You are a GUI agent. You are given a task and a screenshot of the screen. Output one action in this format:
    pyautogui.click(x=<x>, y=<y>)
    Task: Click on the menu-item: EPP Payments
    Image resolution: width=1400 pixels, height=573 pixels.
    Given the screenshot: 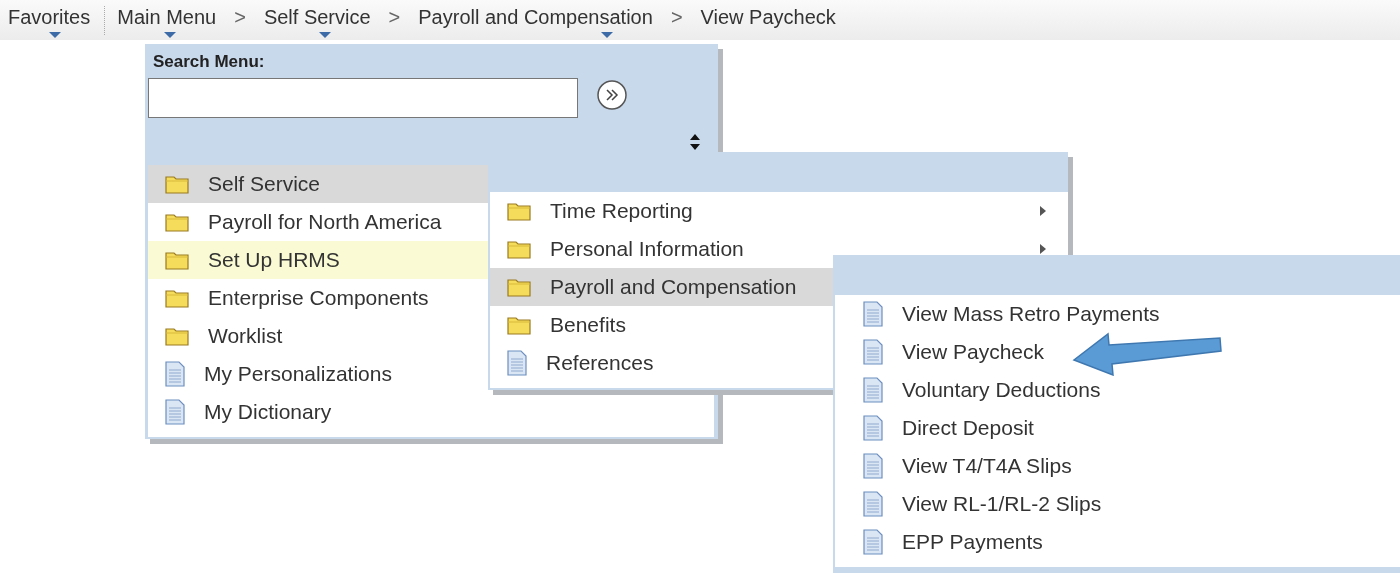 What is the action you would take?
    pyautogui.click(x=1117, y=542)
    